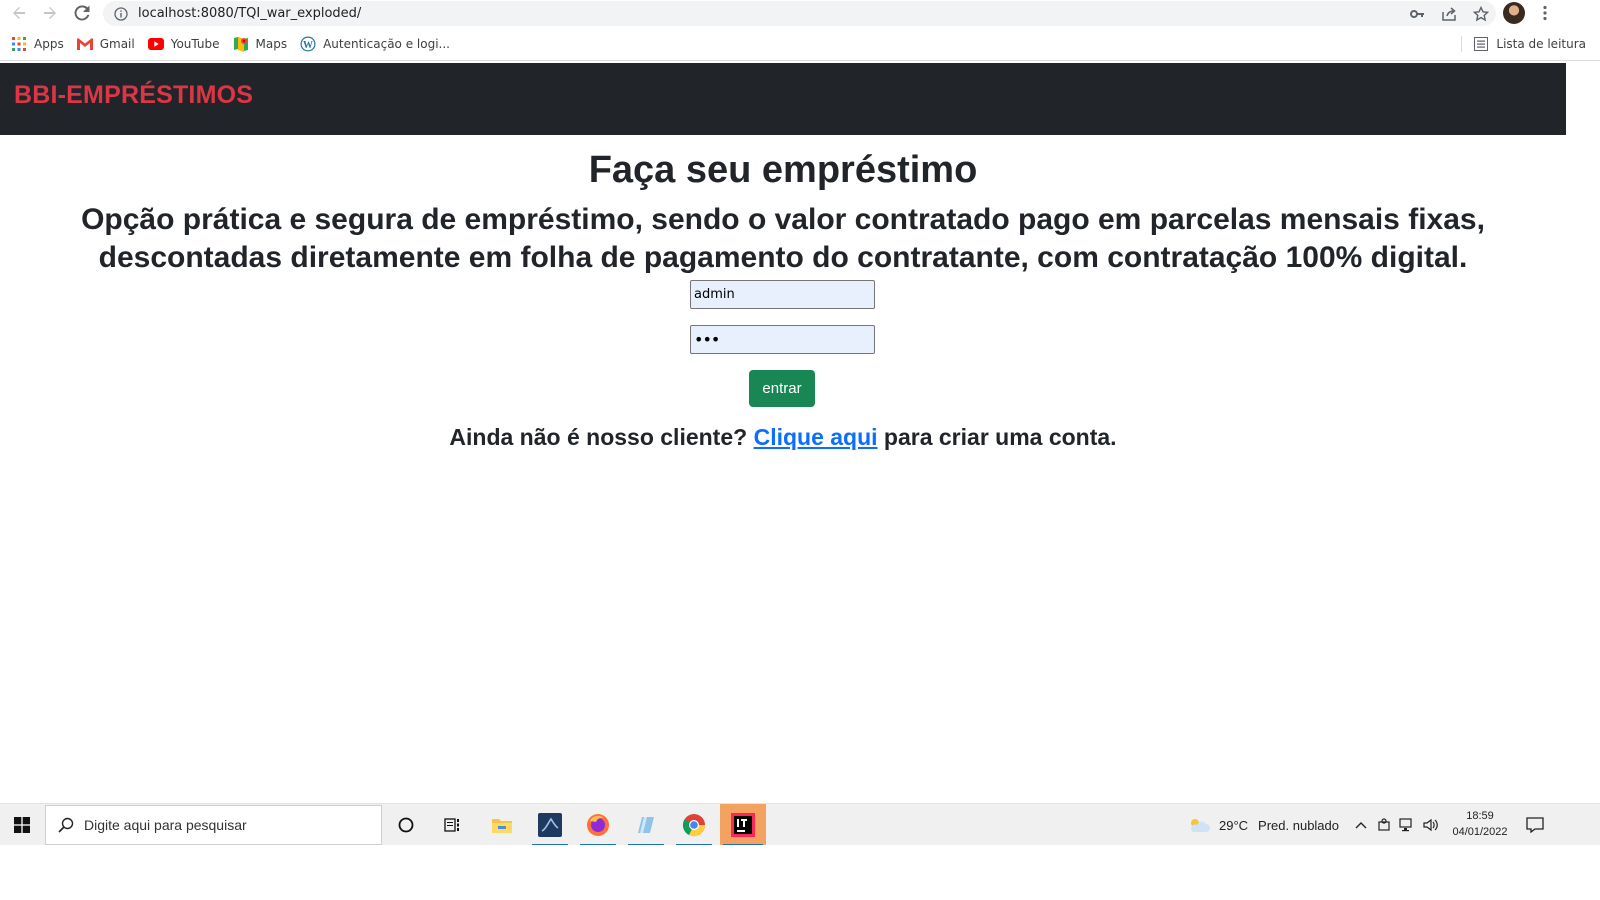  What do you see at coordinates (694, 825) in the screenshot?
I see `chrome-icon` at bounding box center [694, 825].